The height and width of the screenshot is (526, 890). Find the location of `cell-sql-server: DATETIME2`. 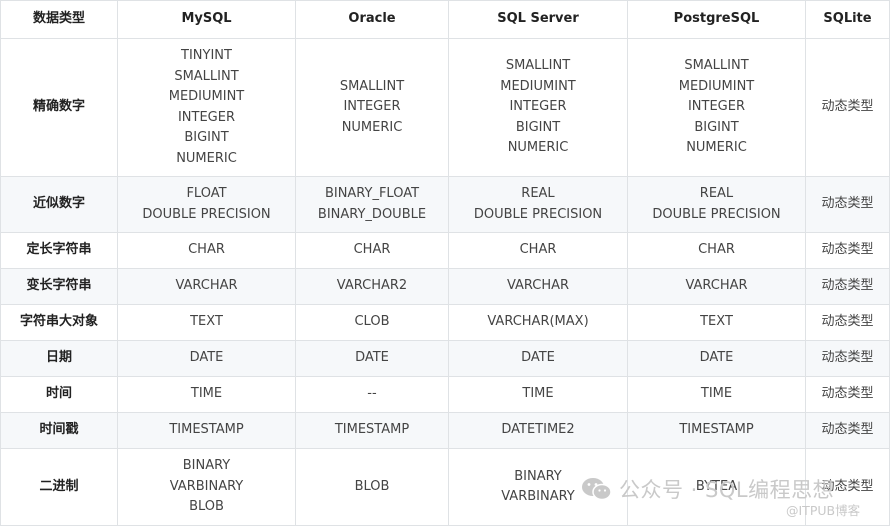

cell-sql-server: DATETIME2 is located at coordinates (538, 430).